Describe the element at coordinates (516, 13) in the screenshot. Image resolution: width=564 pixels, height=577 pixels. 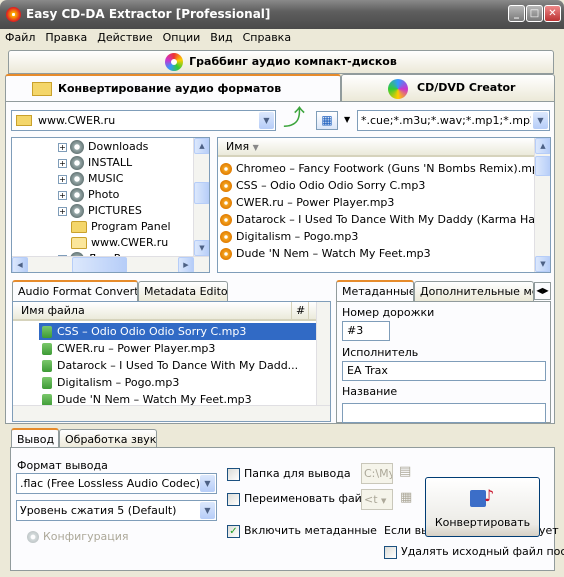
I see `minimize-button: _` at that location.